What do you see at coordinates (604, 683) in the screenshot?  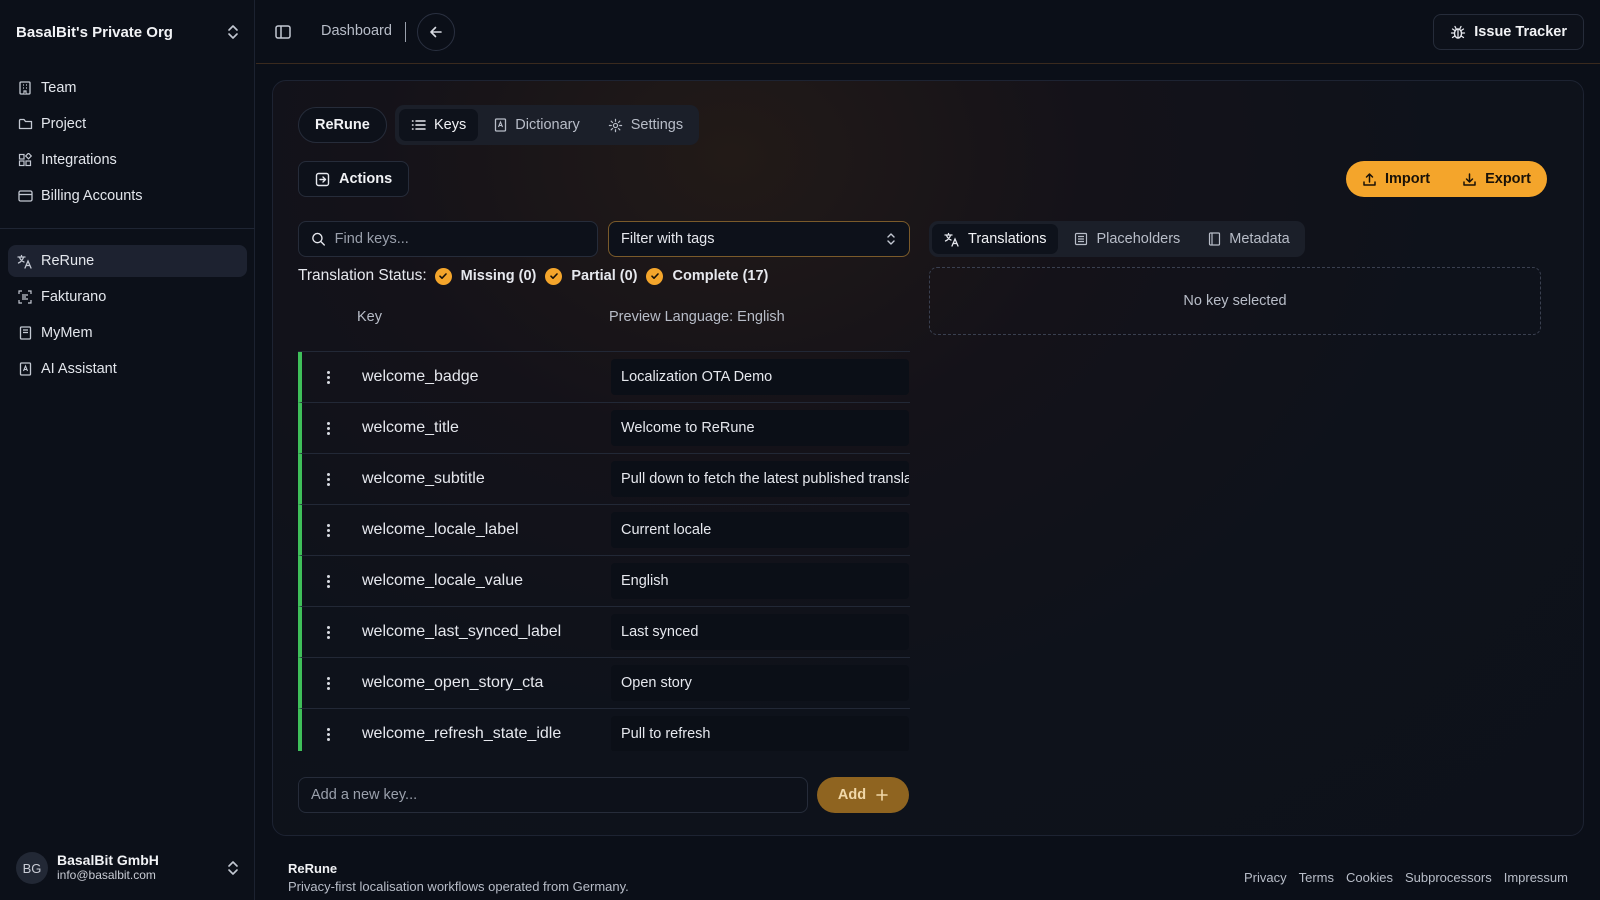 I see `table-row: welcome_open_story_cta Open story` at bounding box center [604, 683].